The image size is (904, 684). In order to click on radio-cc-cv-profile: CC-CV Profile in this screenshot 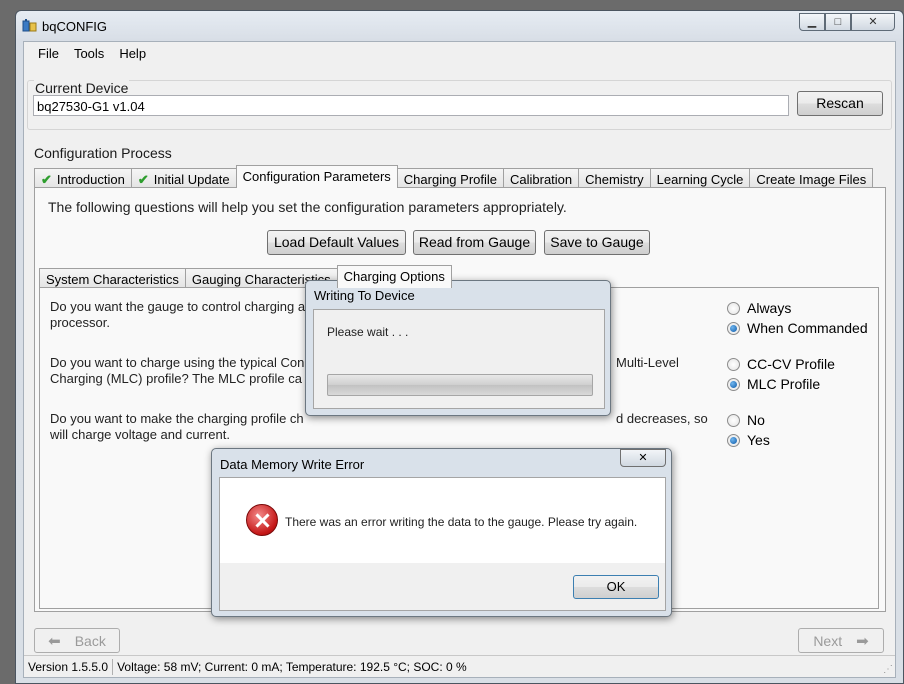, I will do `click(781, 364)`.